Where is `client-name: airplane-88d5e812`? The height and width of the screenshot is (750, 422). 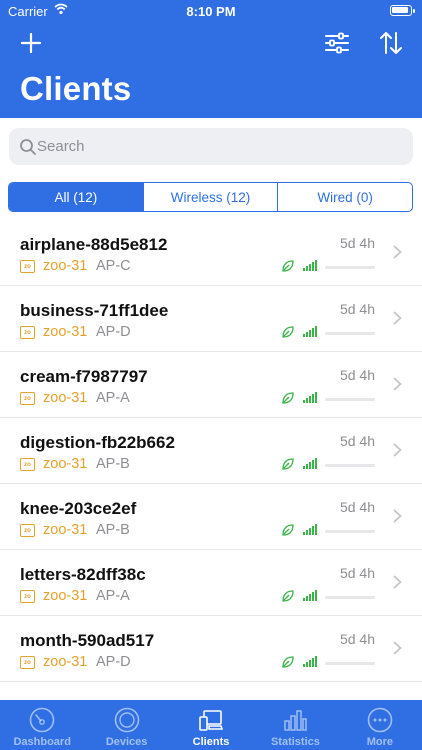 client-name: airplane-88d5e812 is located at coordinates (94, 244).